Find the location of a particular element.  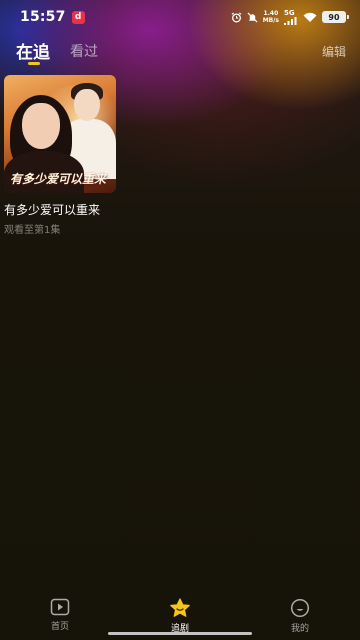

nav-home-label: 首页 is located at coordinates (59, 627).